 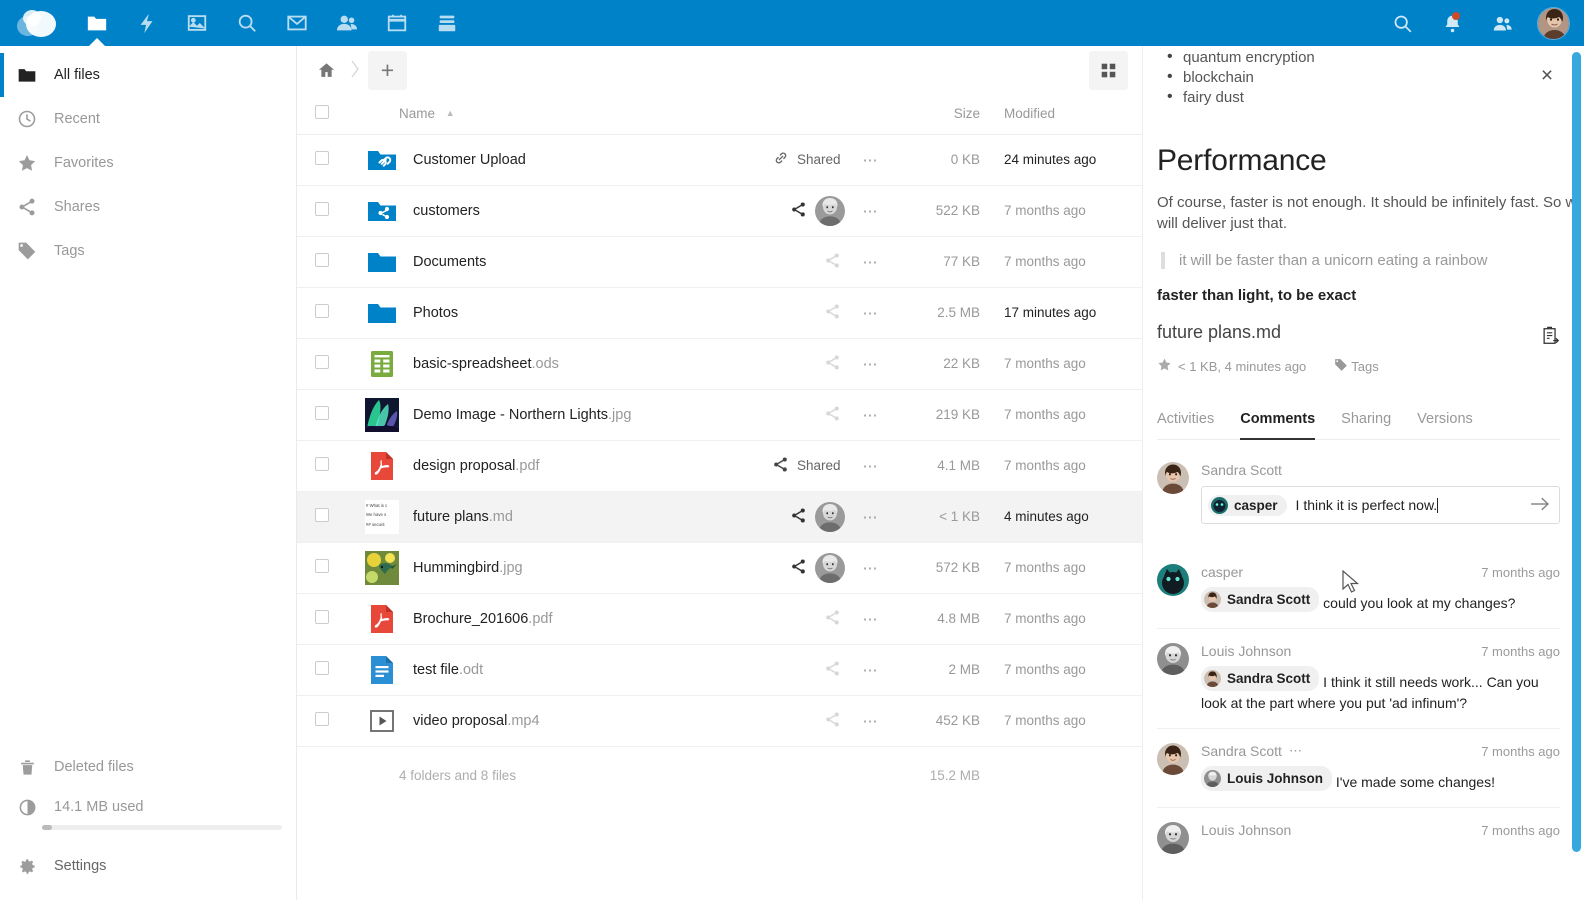 I want to click on table-row: basic-spreadsheet.ods ⋯ 22 KB 7 months ago, so click(x=719, y=363).